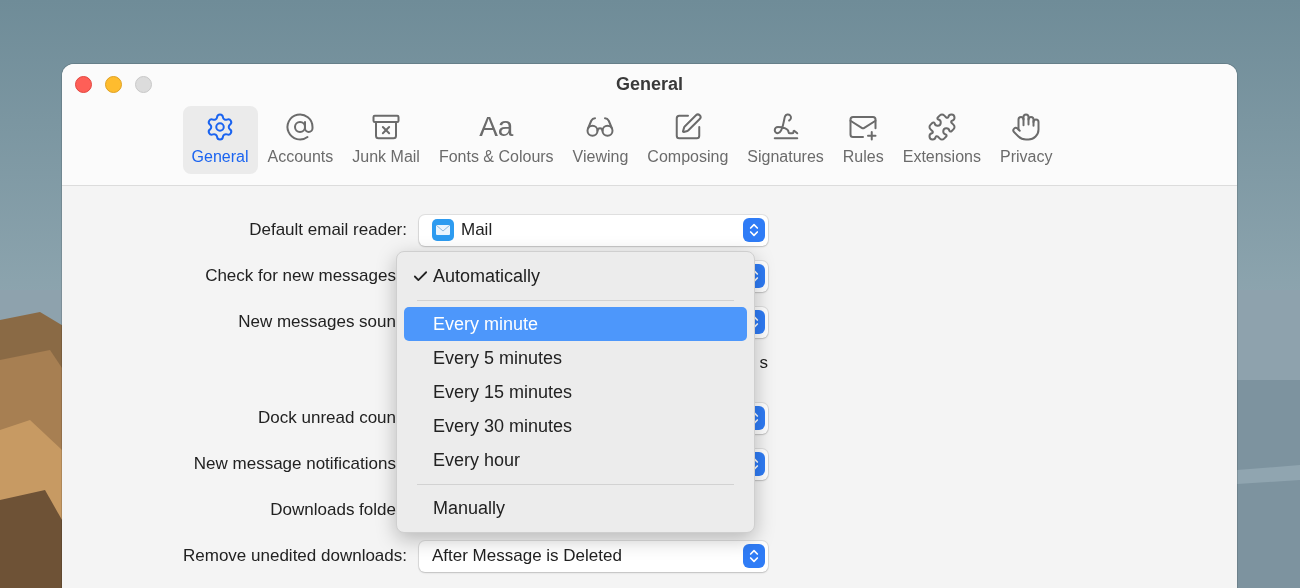 Image resolution: width=1300 pixels, height=588 pixels. Describe the element at coordinates (1026, 127) in the screenshot. I see `hand-icon` at that location.